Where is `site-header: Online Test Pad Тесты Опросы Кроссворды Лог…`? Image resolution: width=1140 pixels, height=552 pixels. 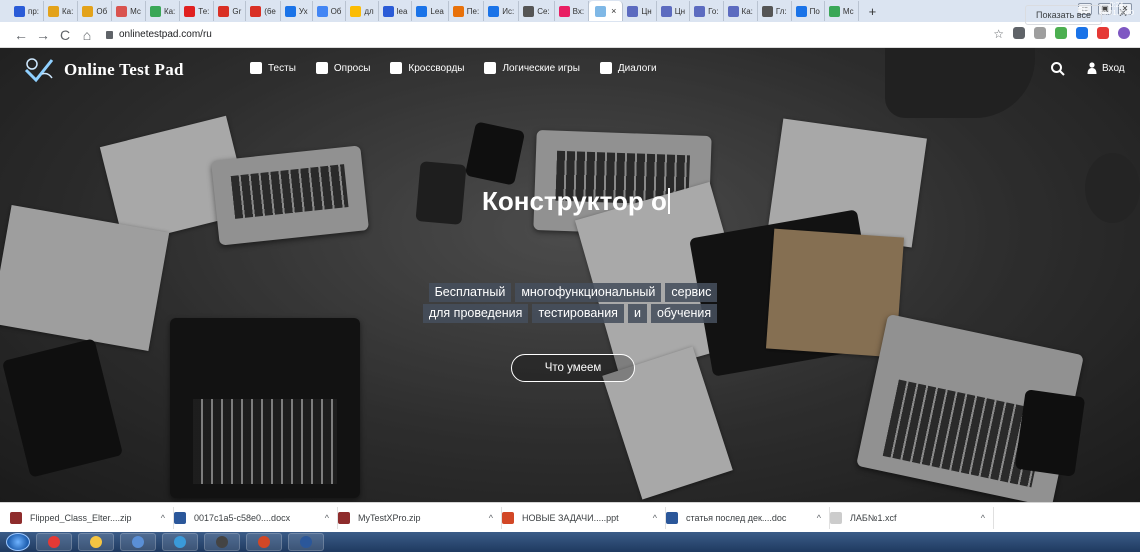
site-header: Online Test Pad Тесты Опросы Кроссворды Лог… is located at coordinates (570, 70).